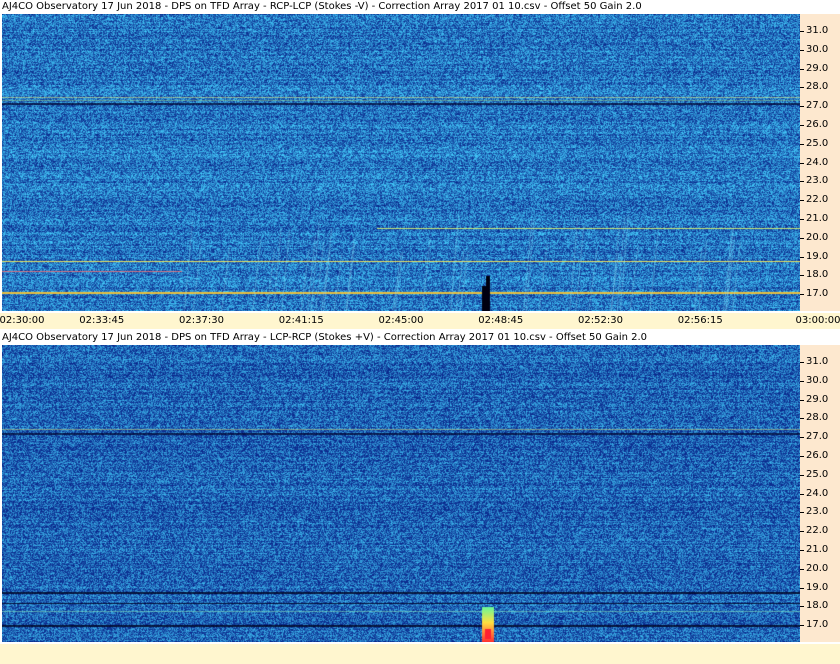 This screenshot has width=840, height=664. Describe the element at coordinates (814, 275) in the screenshot. I see `frequency-1-tick: 18.0` at that location.